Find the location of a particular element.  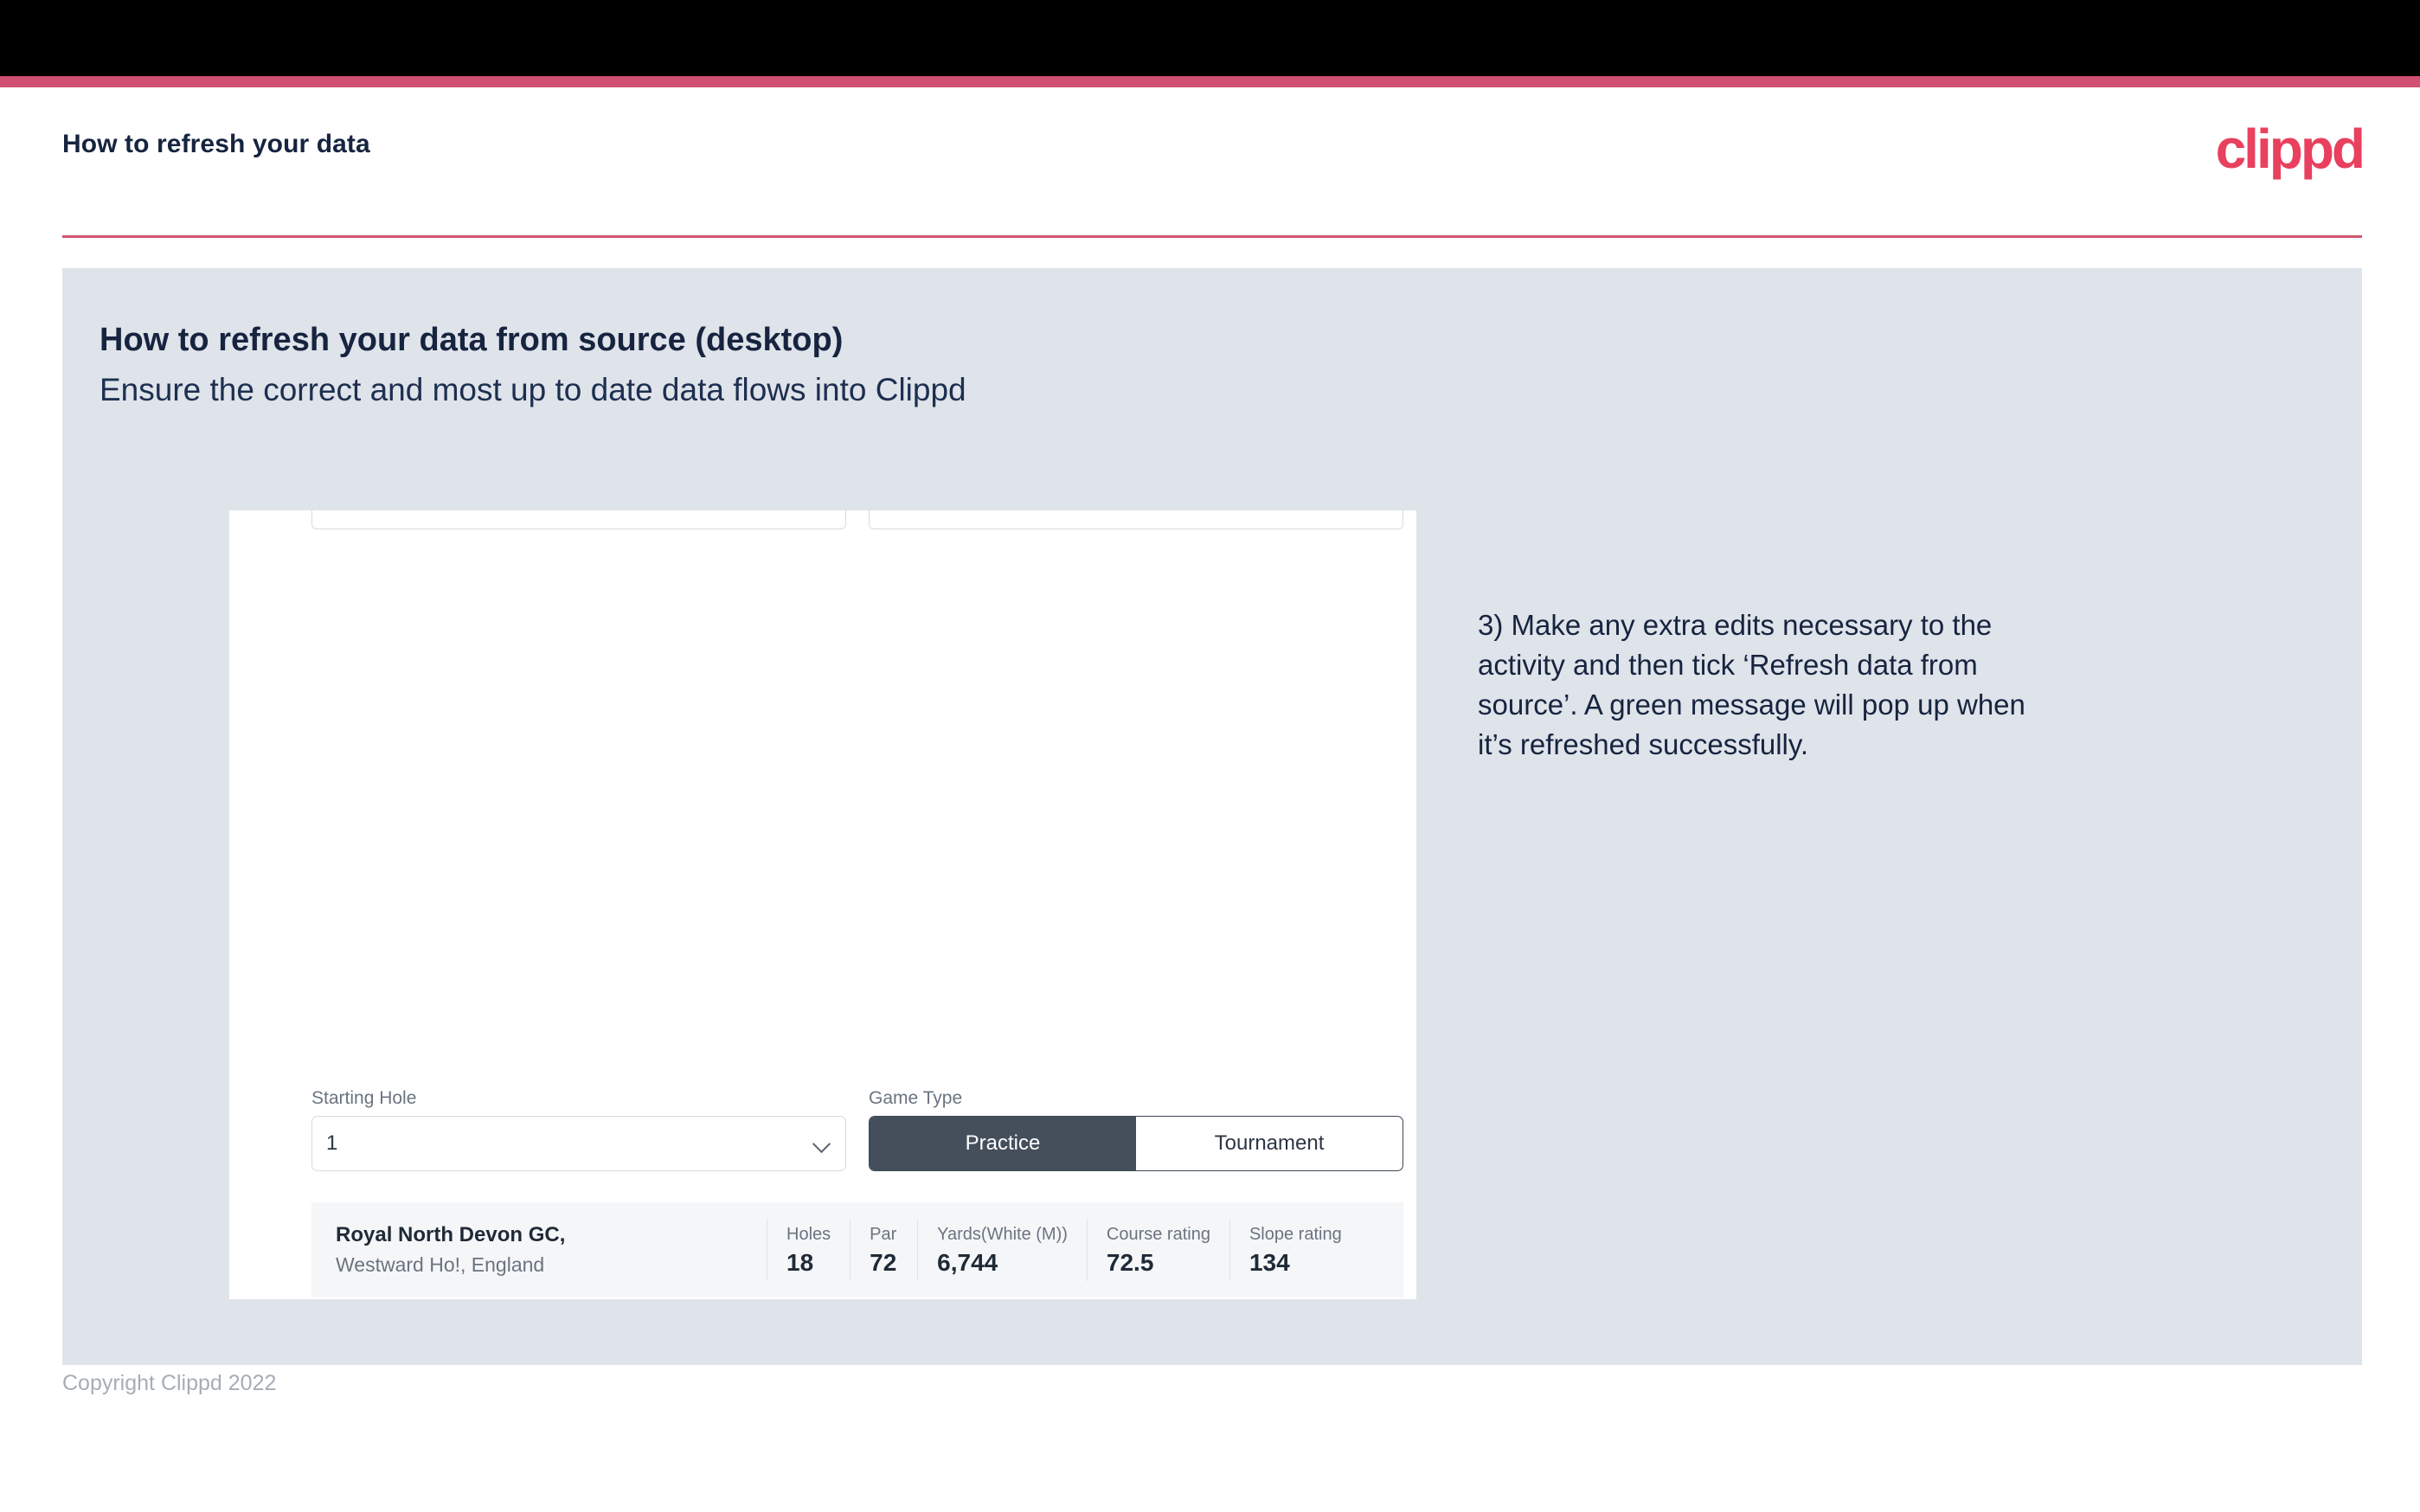

game-type-option-tournament: Tournament is located at coordinates (1269, 1143).